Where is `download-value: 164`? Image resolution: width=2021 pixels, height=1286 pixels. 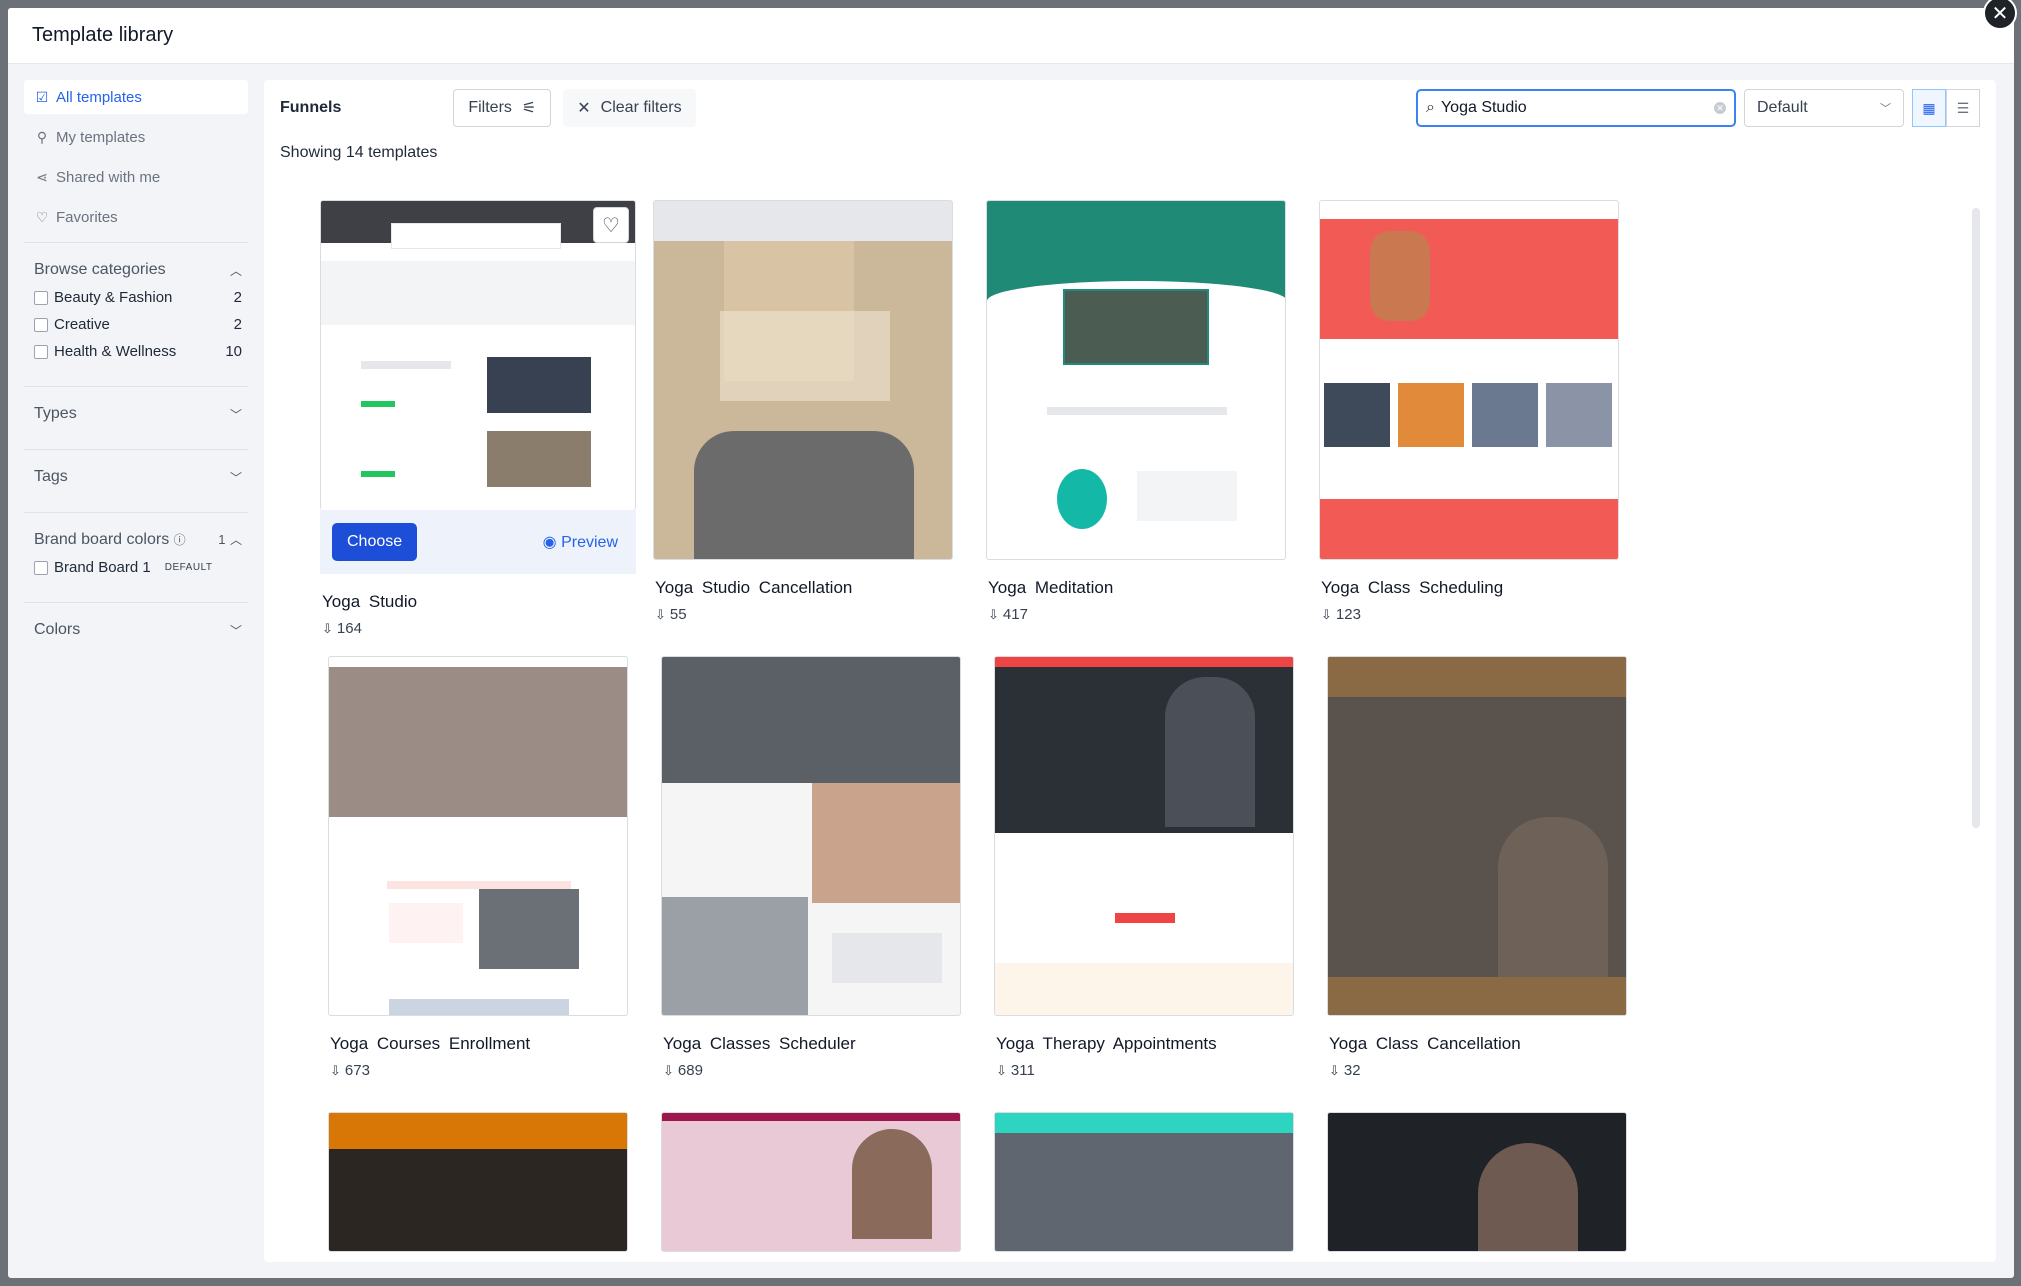
download-value: 164 is located at coordinates (349, 628).